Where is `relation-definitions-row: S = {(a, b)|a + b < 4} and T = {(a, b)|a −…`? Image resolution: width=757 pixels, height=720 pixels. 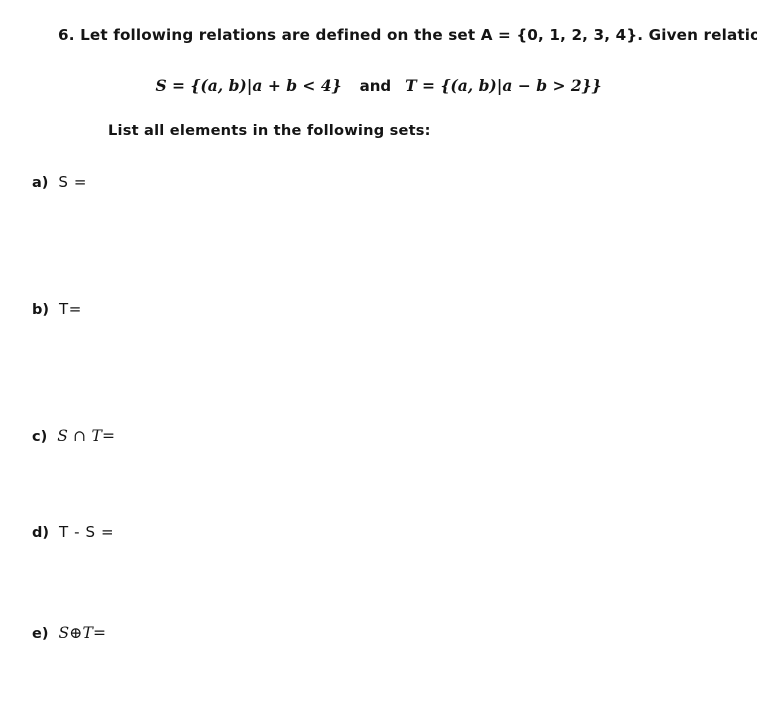 relation-definitions-row: S = {(a, b)|a + b < 4} and T = {(a, b)|a −… is located at coordinates (378, 86).